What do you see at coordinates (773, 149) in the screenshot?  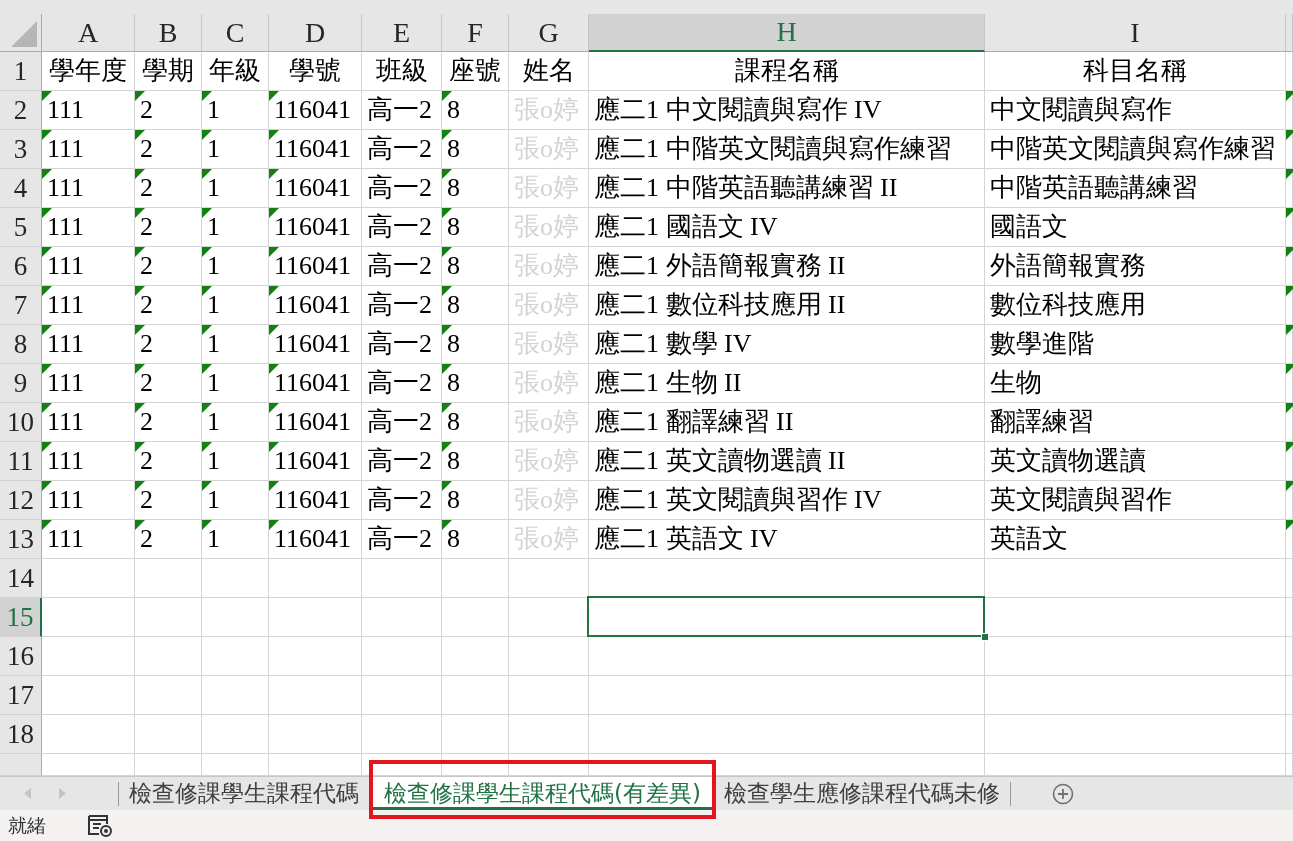 I see `cell-text: 應二1 中階英文閱讀與寫作練習` at bounding box center [773, 149].